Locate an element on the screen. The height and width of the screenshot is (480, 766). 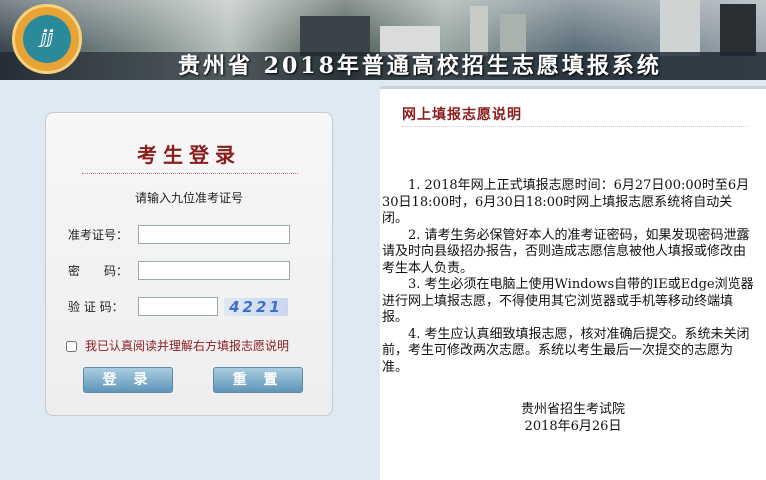
captcha-row: 验 证 码： 4221 is located at coordinates (178, 306).